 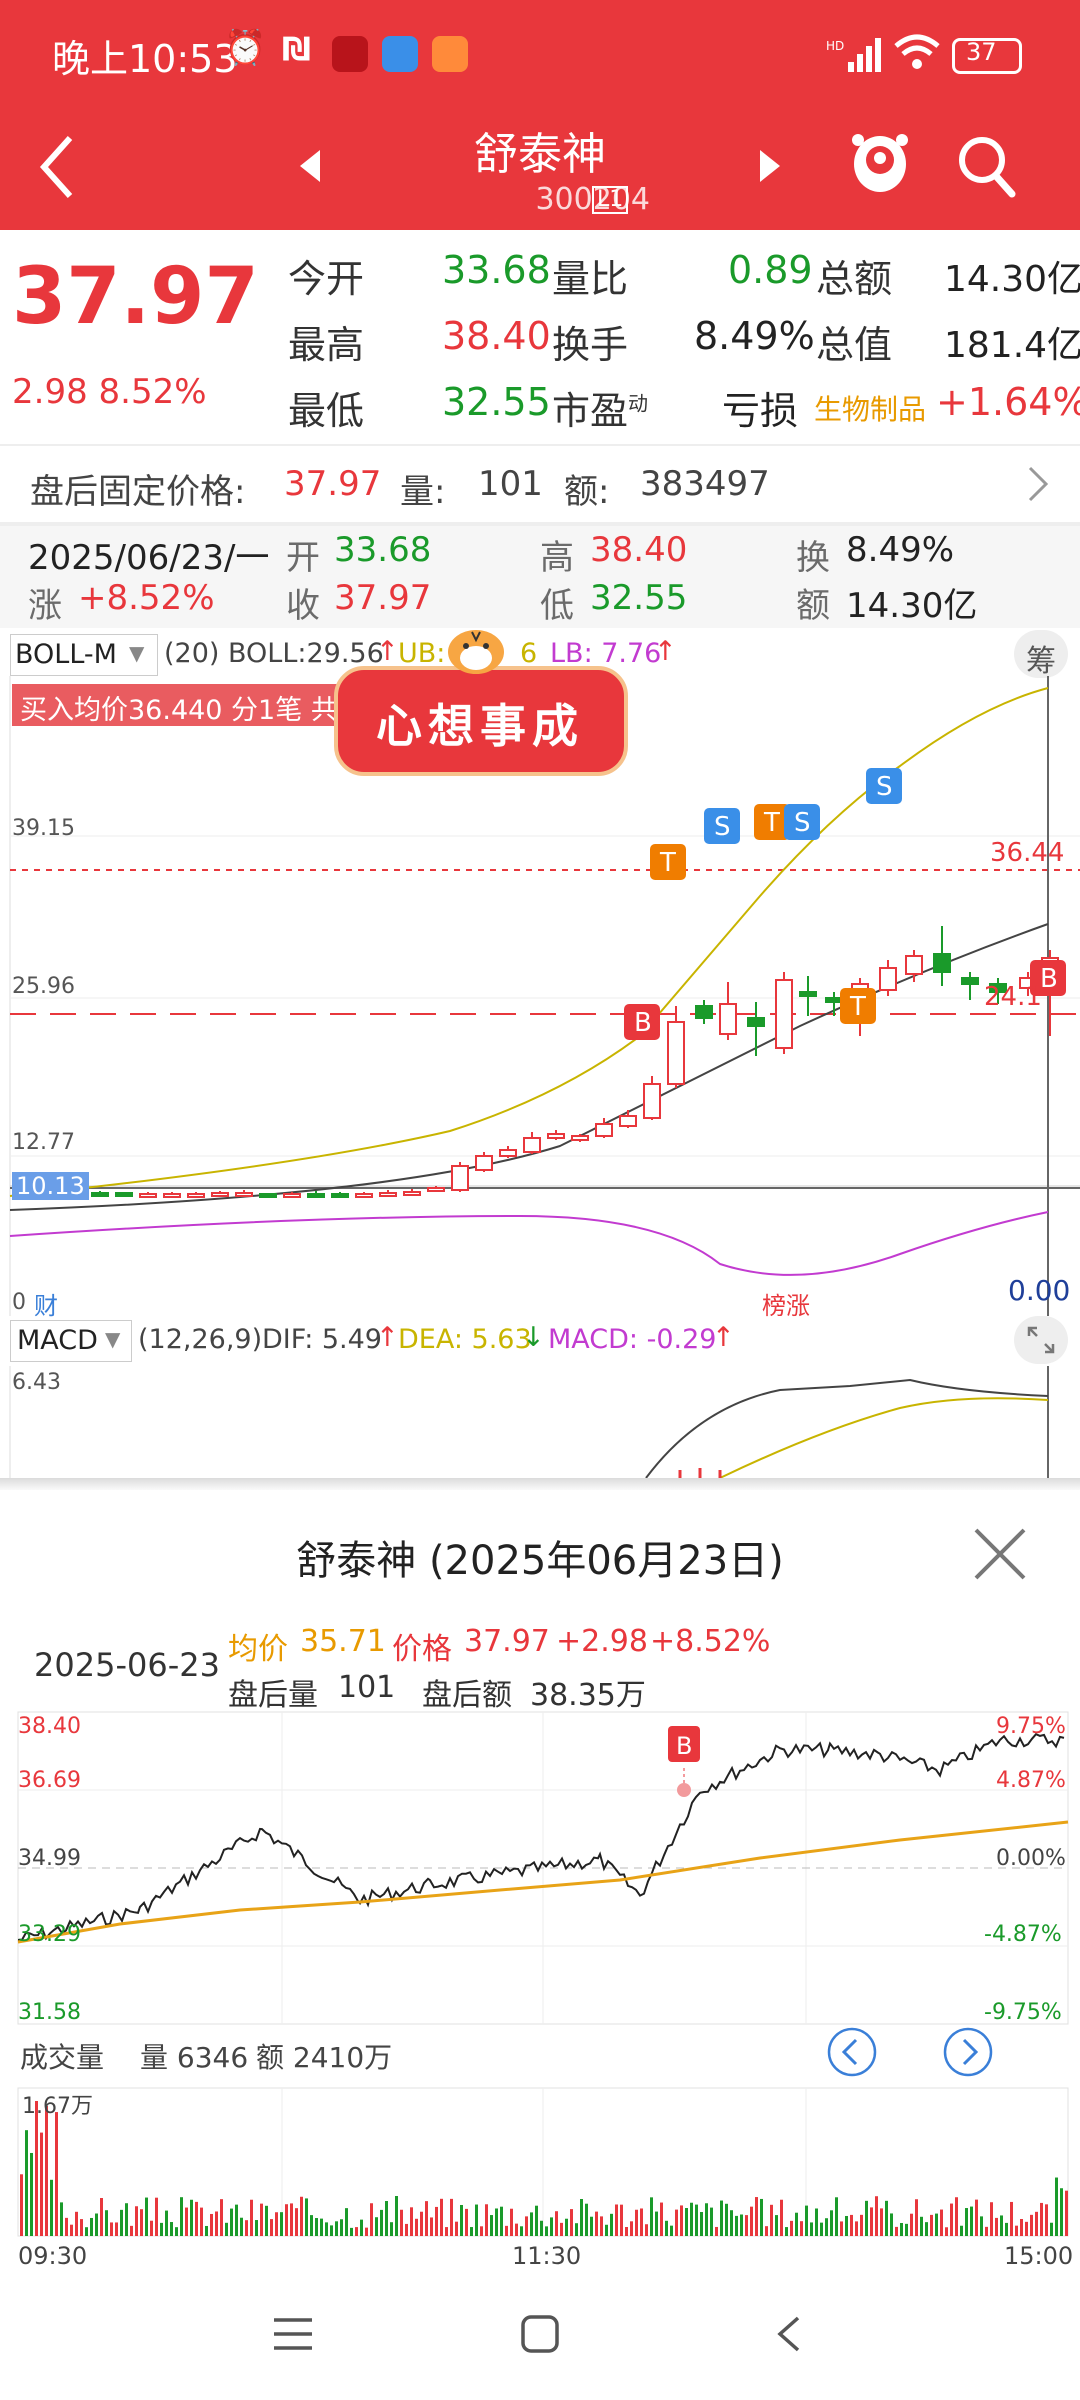 What do you see at coordinates (367, 1687) in the screenshot?
I see `ah-vol-value: 101` at bounding box center [367, 1687].